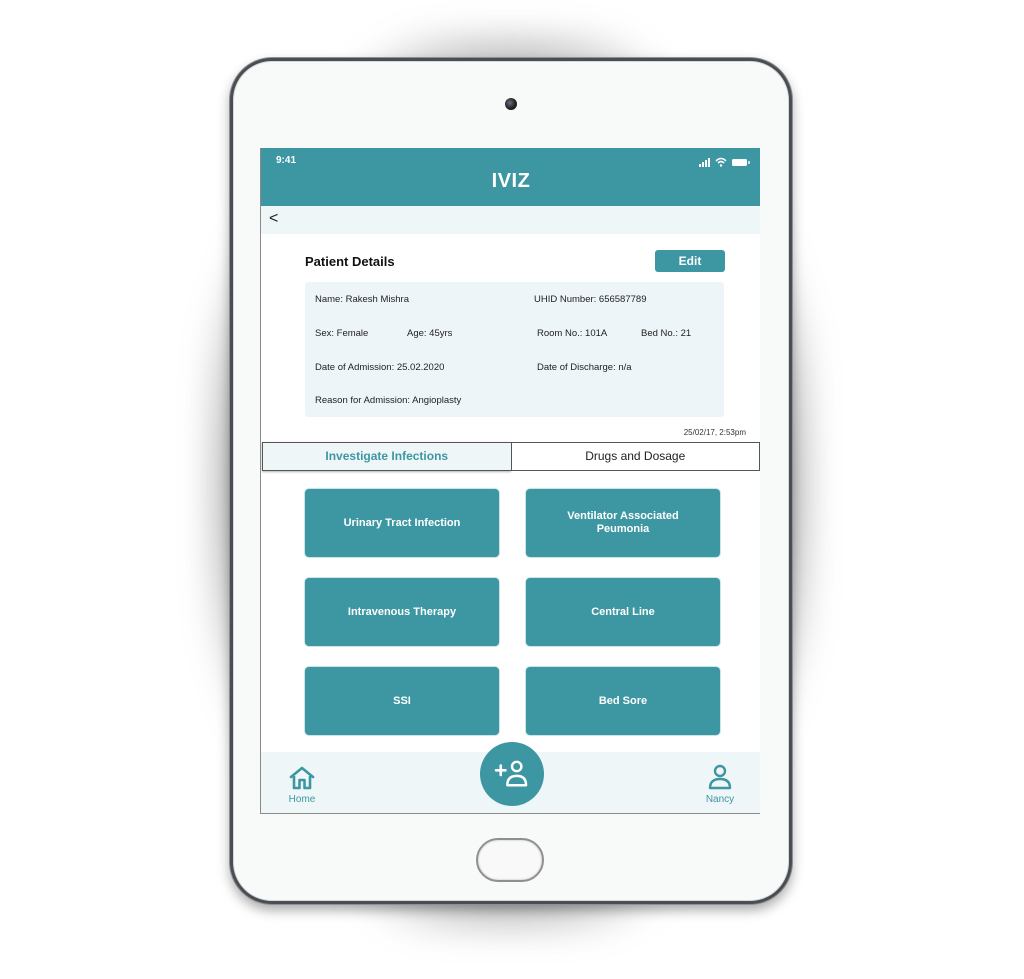 This screenshot has width=1024, height=979. What do you see at coordinates (402, 612) in the screenshot?
I see `infection-tile-iv-therapy: Intravenous Therapy` at bounding box center [402, 612].